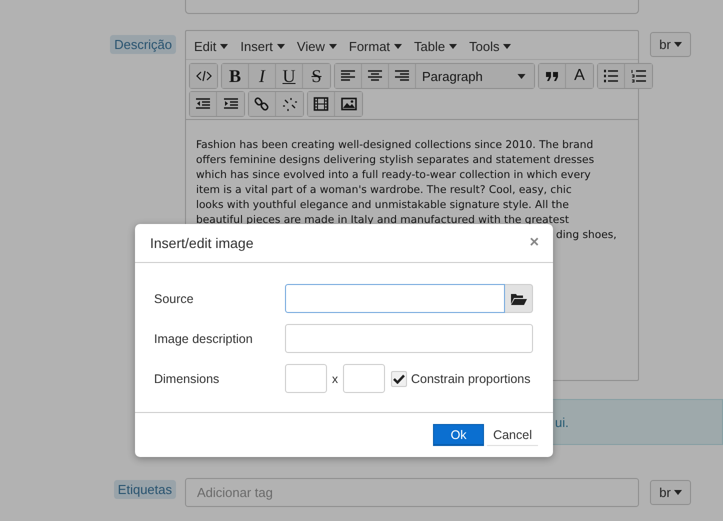 This screenshot has width=723, height=521. Describe the element at coordinates (202, 243) in the screenshot. I see `dialog-title: Insert/edit image` at that location.